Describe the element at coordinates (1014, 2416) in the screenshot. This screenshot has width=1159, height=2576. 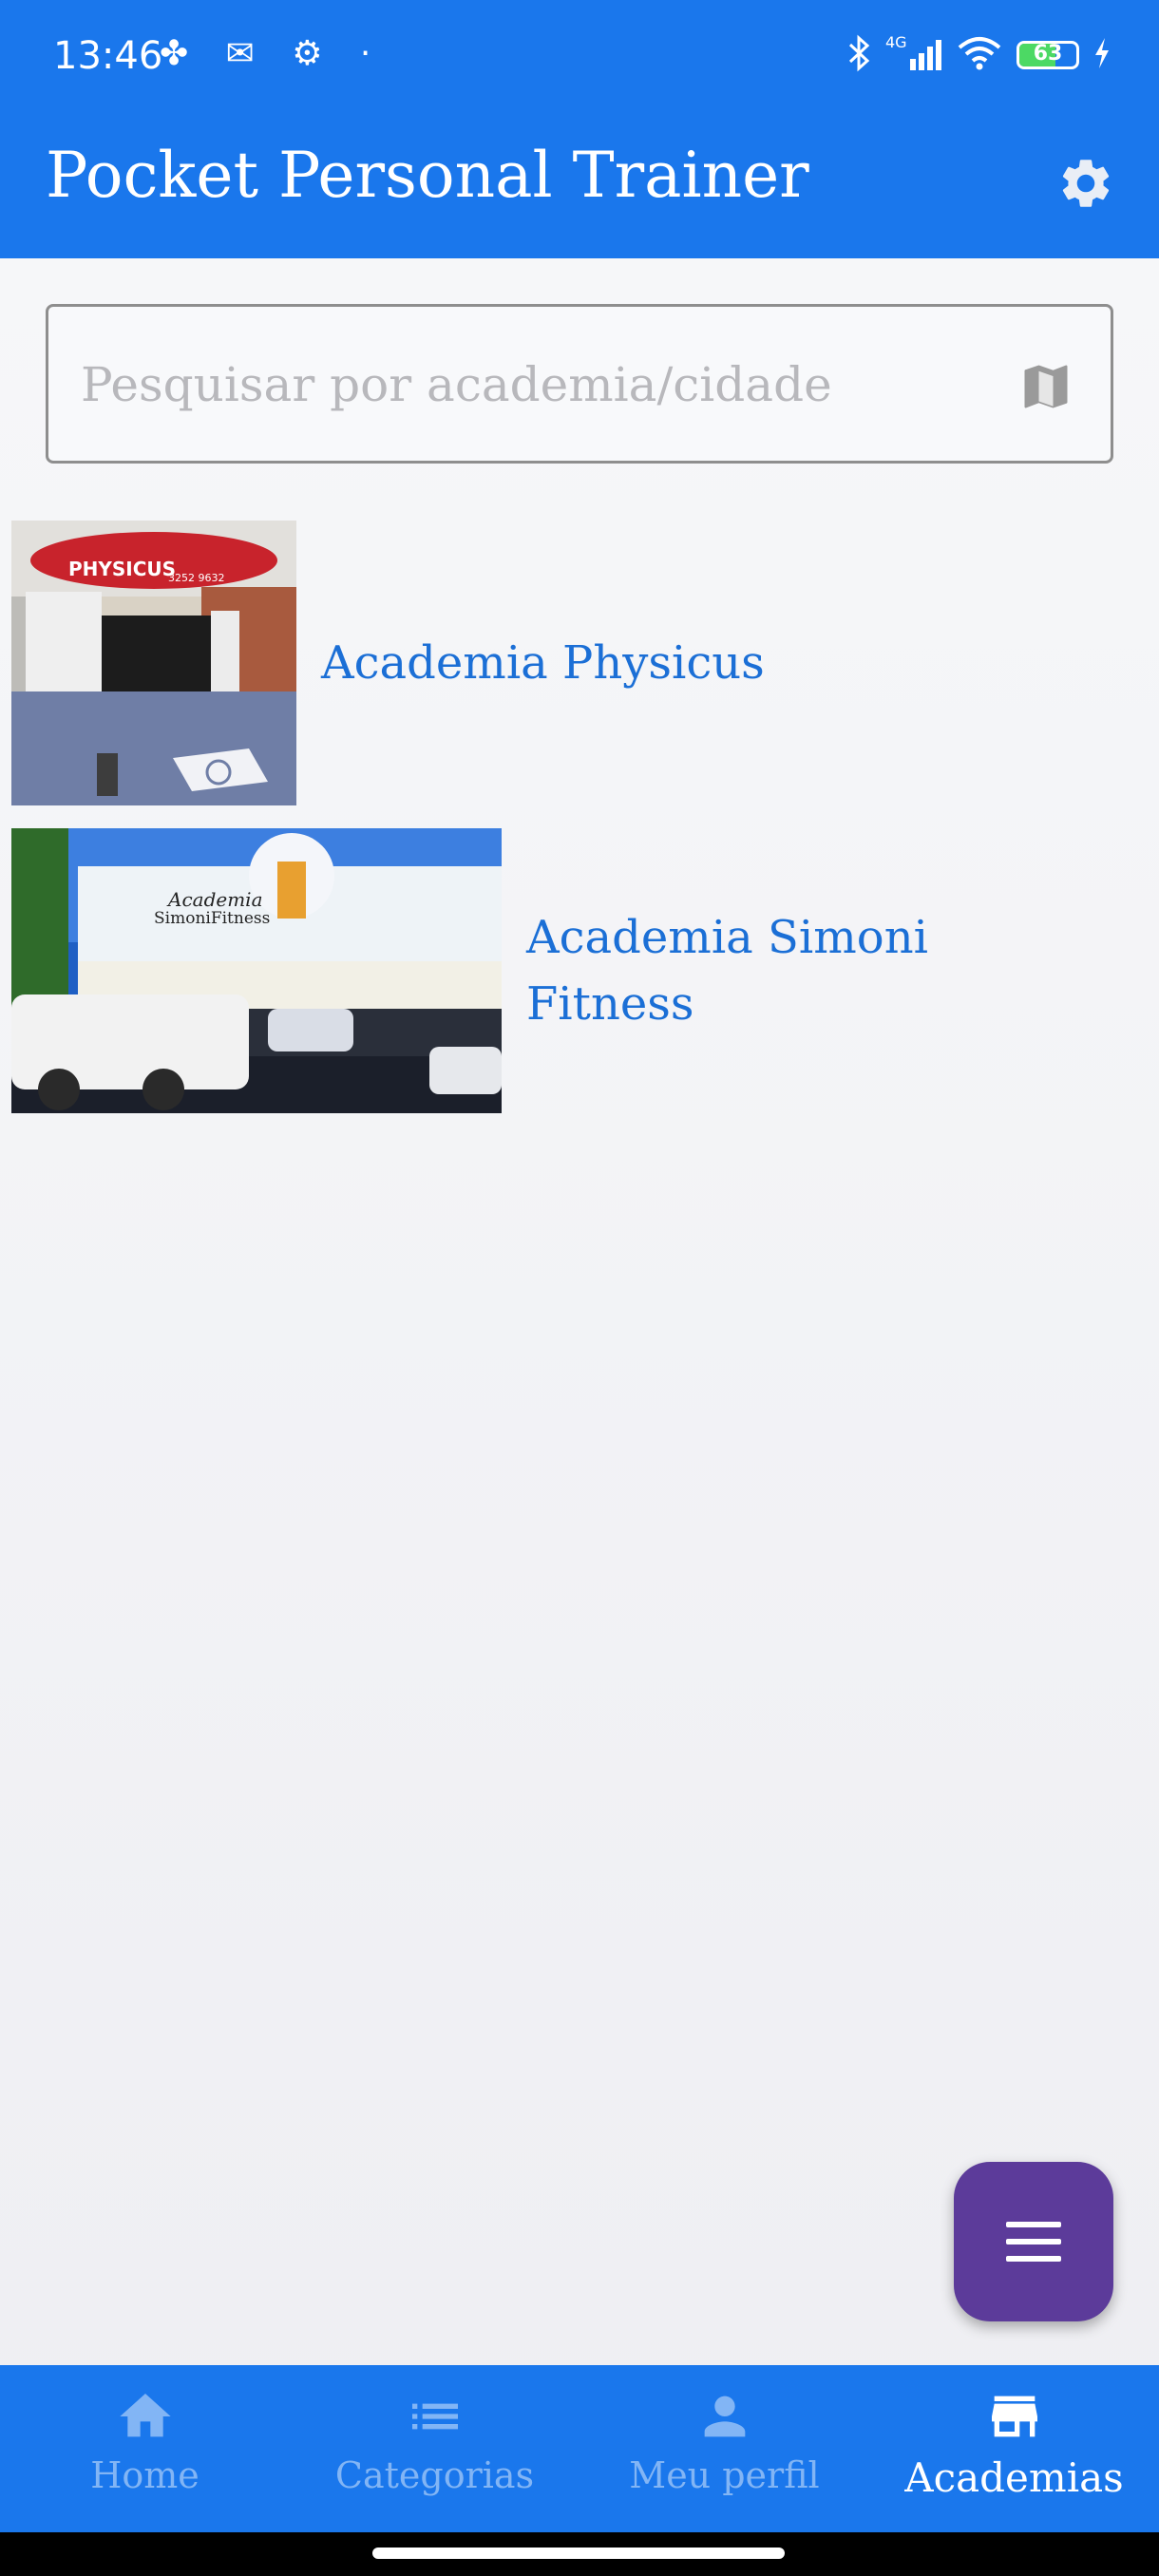
I see `store-icon` at that location.